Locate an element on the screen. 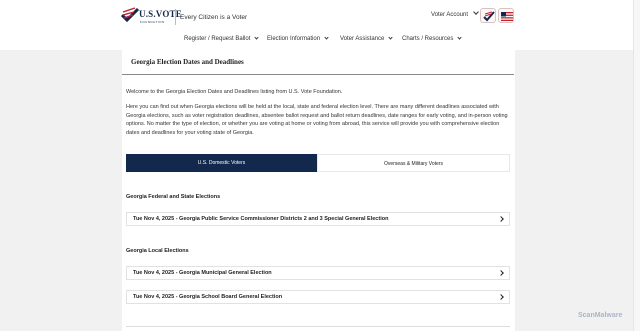  page-title: Georgia Election Dates and Deadlines is located at coordinates (187, 62).